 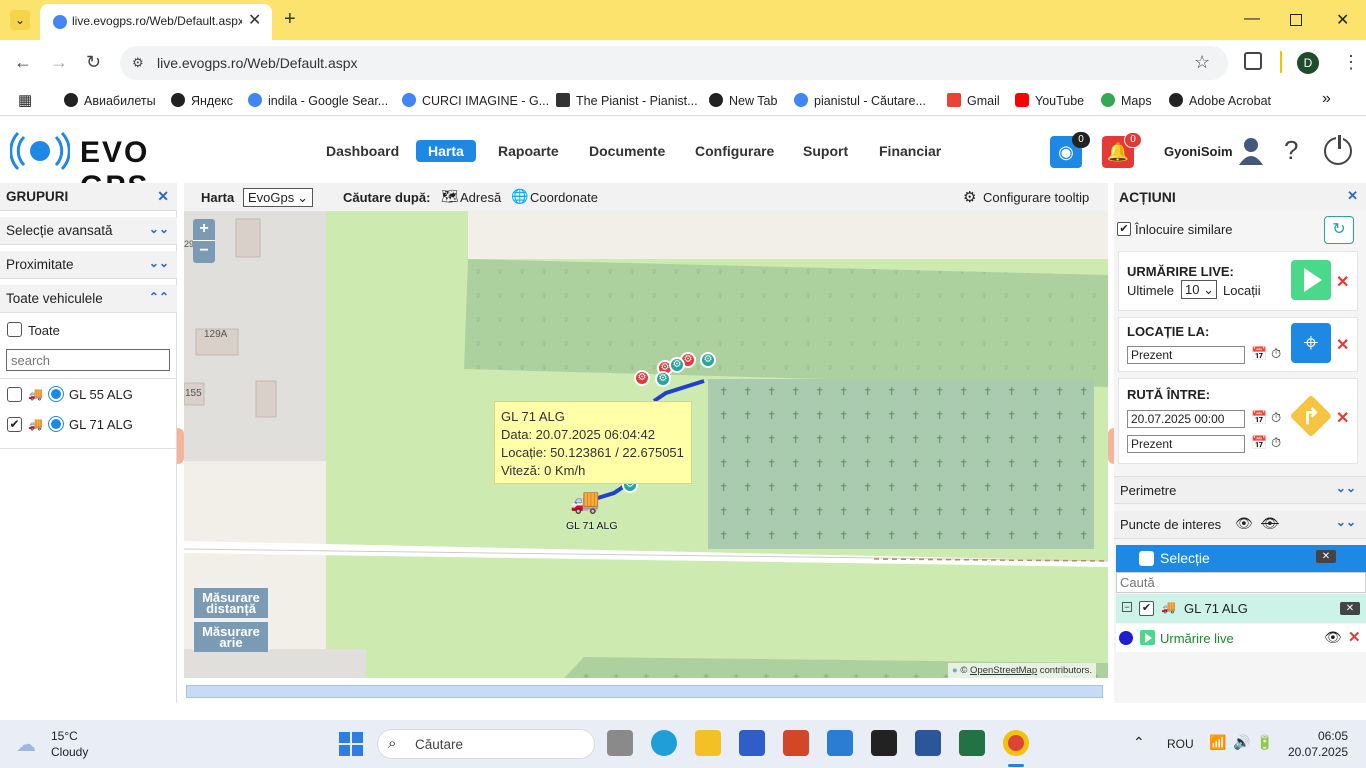 What do you see at coordinates (664, 743) in the screenshot?
I see `edge-icon` at bounding box center [664, 743].